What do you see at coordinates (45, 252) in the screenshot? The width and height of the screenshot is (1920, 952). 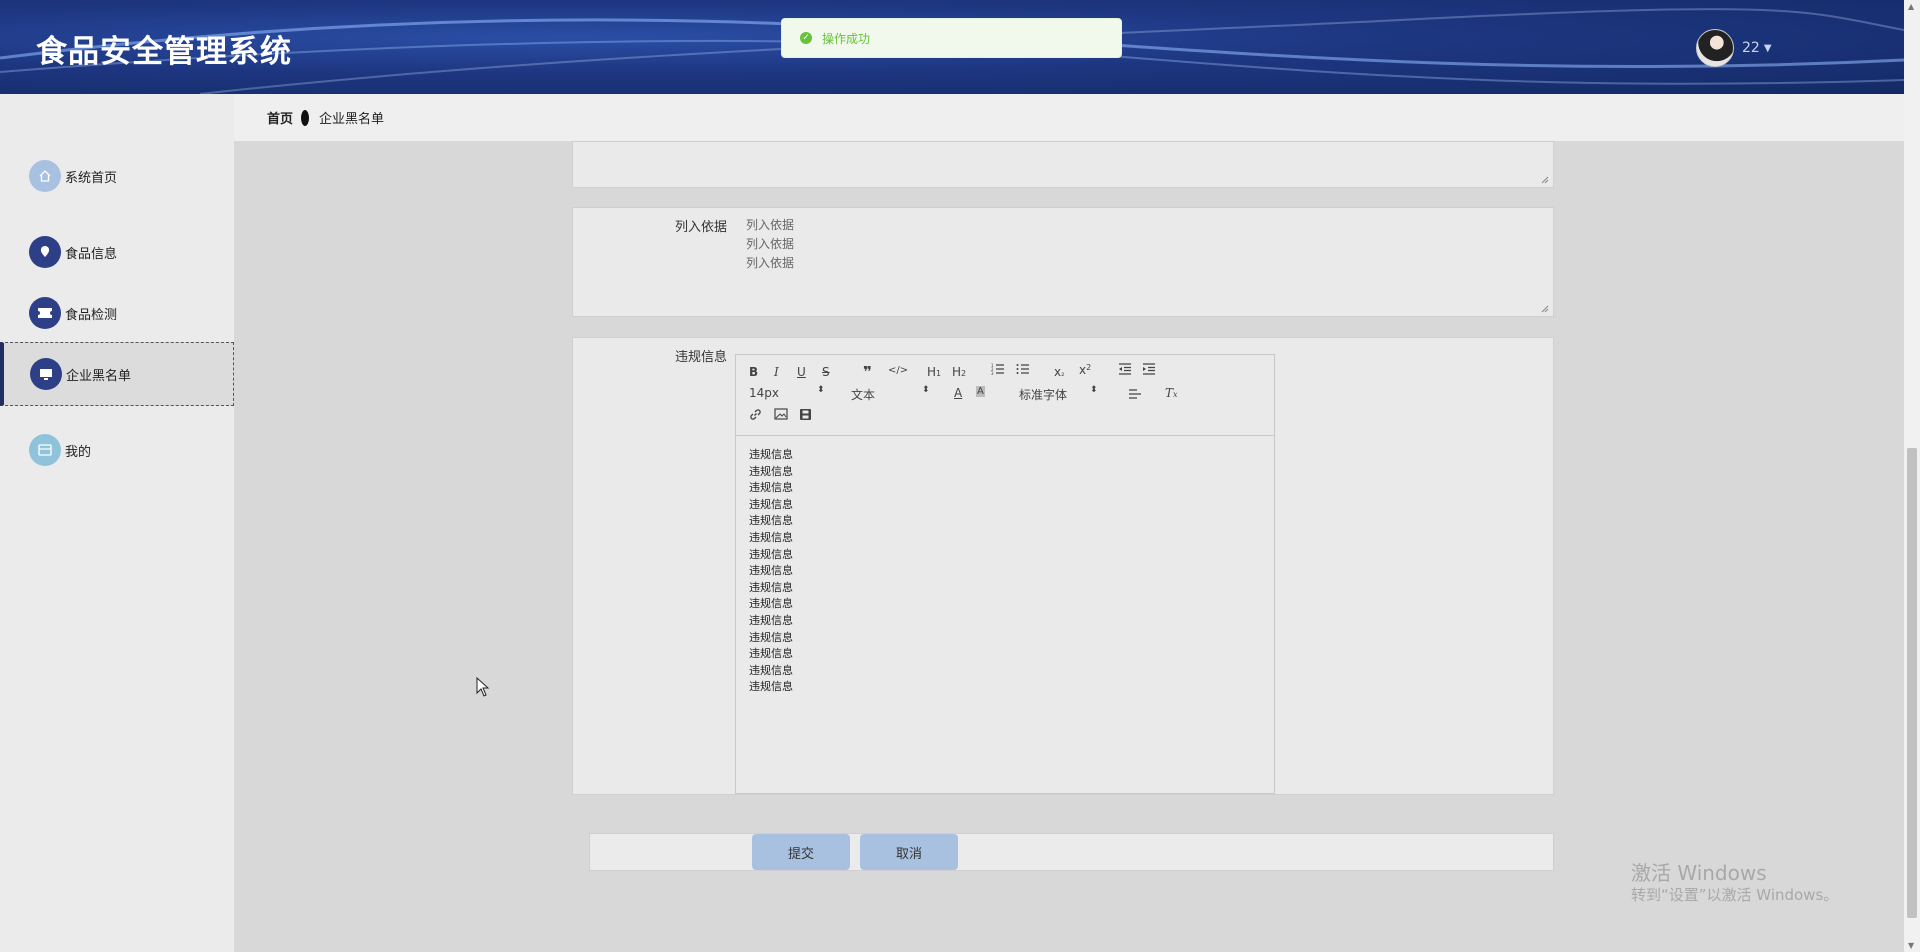 I see `location-pin-icon` at bounding box center [45, 252].